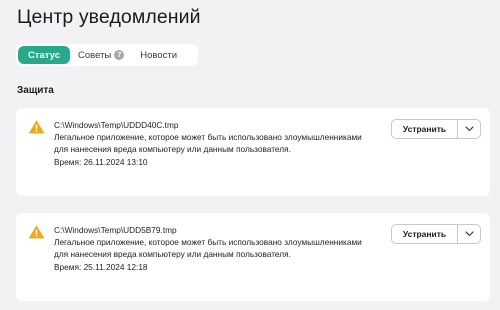 This screenshot has height=310, width=500. What do you see at coordinates (101, 161) in the screenshot?
I see `notification-time: Время: 26.11.2024 13:10` at bounding box center [101, 161].